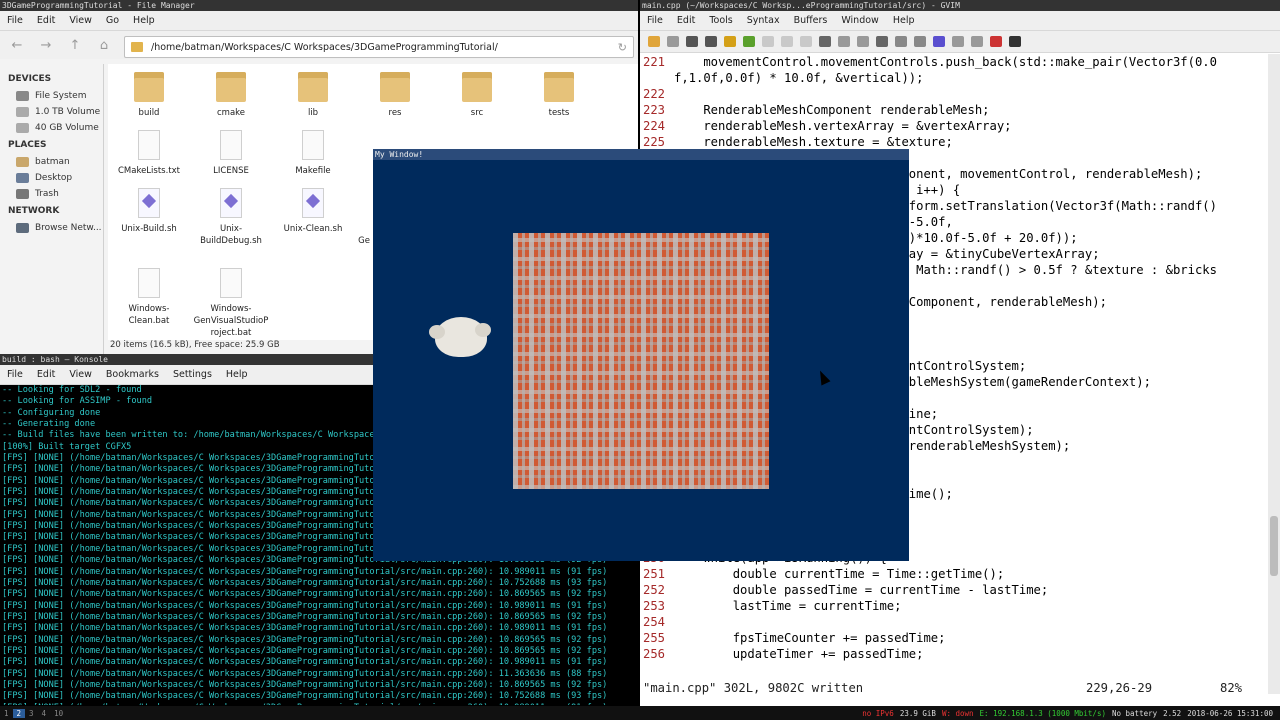 The height and width of the screenshot is (720, 1280). What do you see at coordinates (19, 713) in the screenshot?
I see `workspace-2: 2` at bounding box center [19, 713].